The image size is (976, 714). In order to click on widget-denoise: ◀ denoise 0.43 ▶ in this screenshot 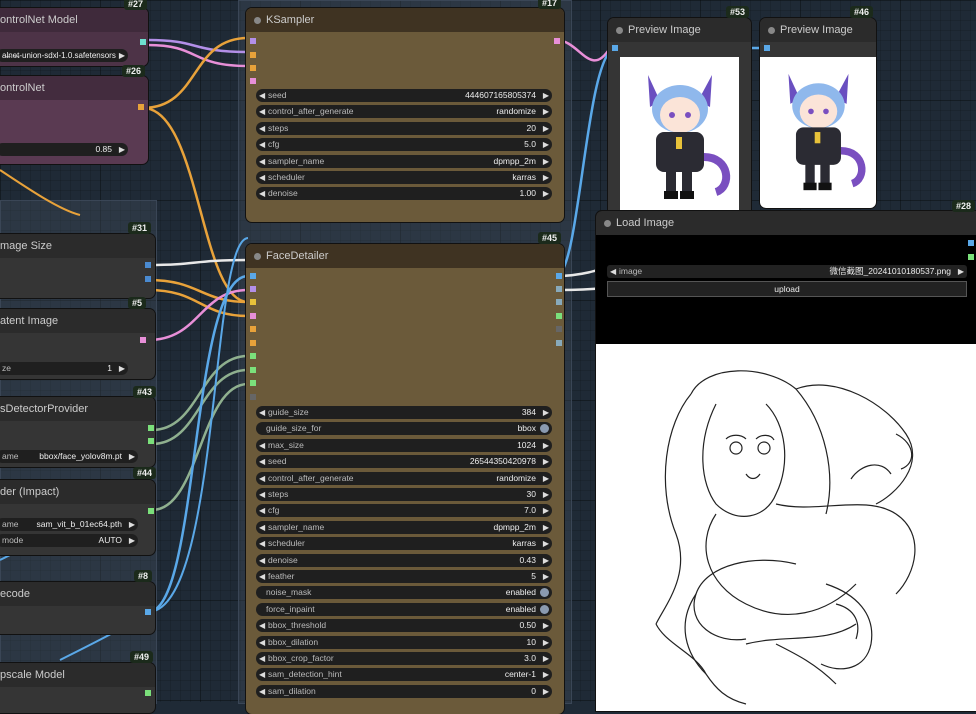, I will do `click(404, 560)`.